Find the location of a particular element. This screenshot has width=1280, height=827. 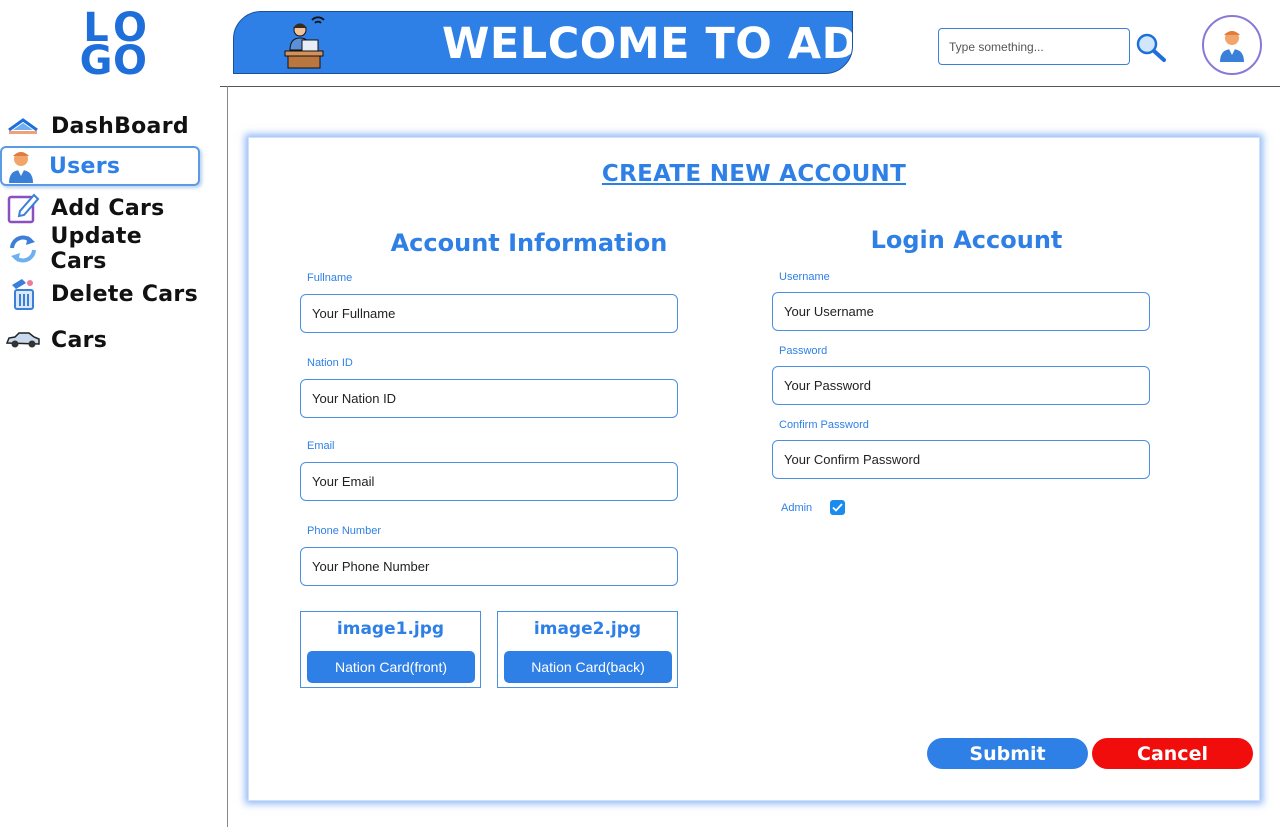

logo-letter: G is located at coordinates (96, 61).